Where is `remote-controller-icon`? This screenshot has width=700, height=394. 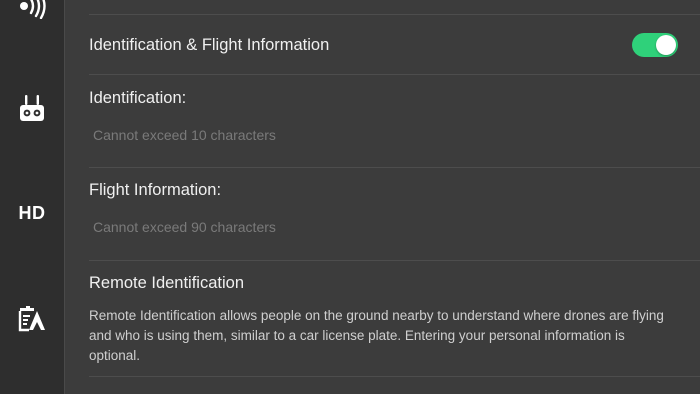
remote-controller-icon is located at coordinates (32, 108).